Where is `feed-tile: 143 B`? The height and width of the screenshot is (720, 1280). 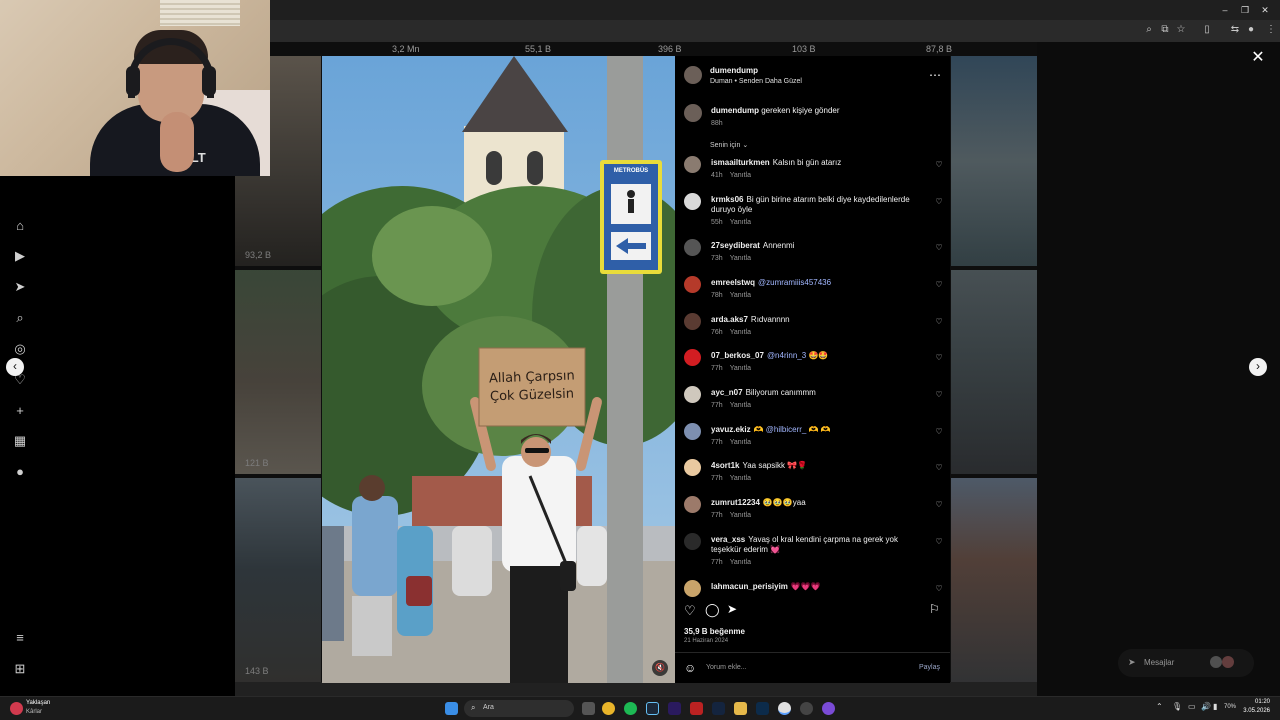
feed-tile: 143 B is located at coordinates (278, 580).